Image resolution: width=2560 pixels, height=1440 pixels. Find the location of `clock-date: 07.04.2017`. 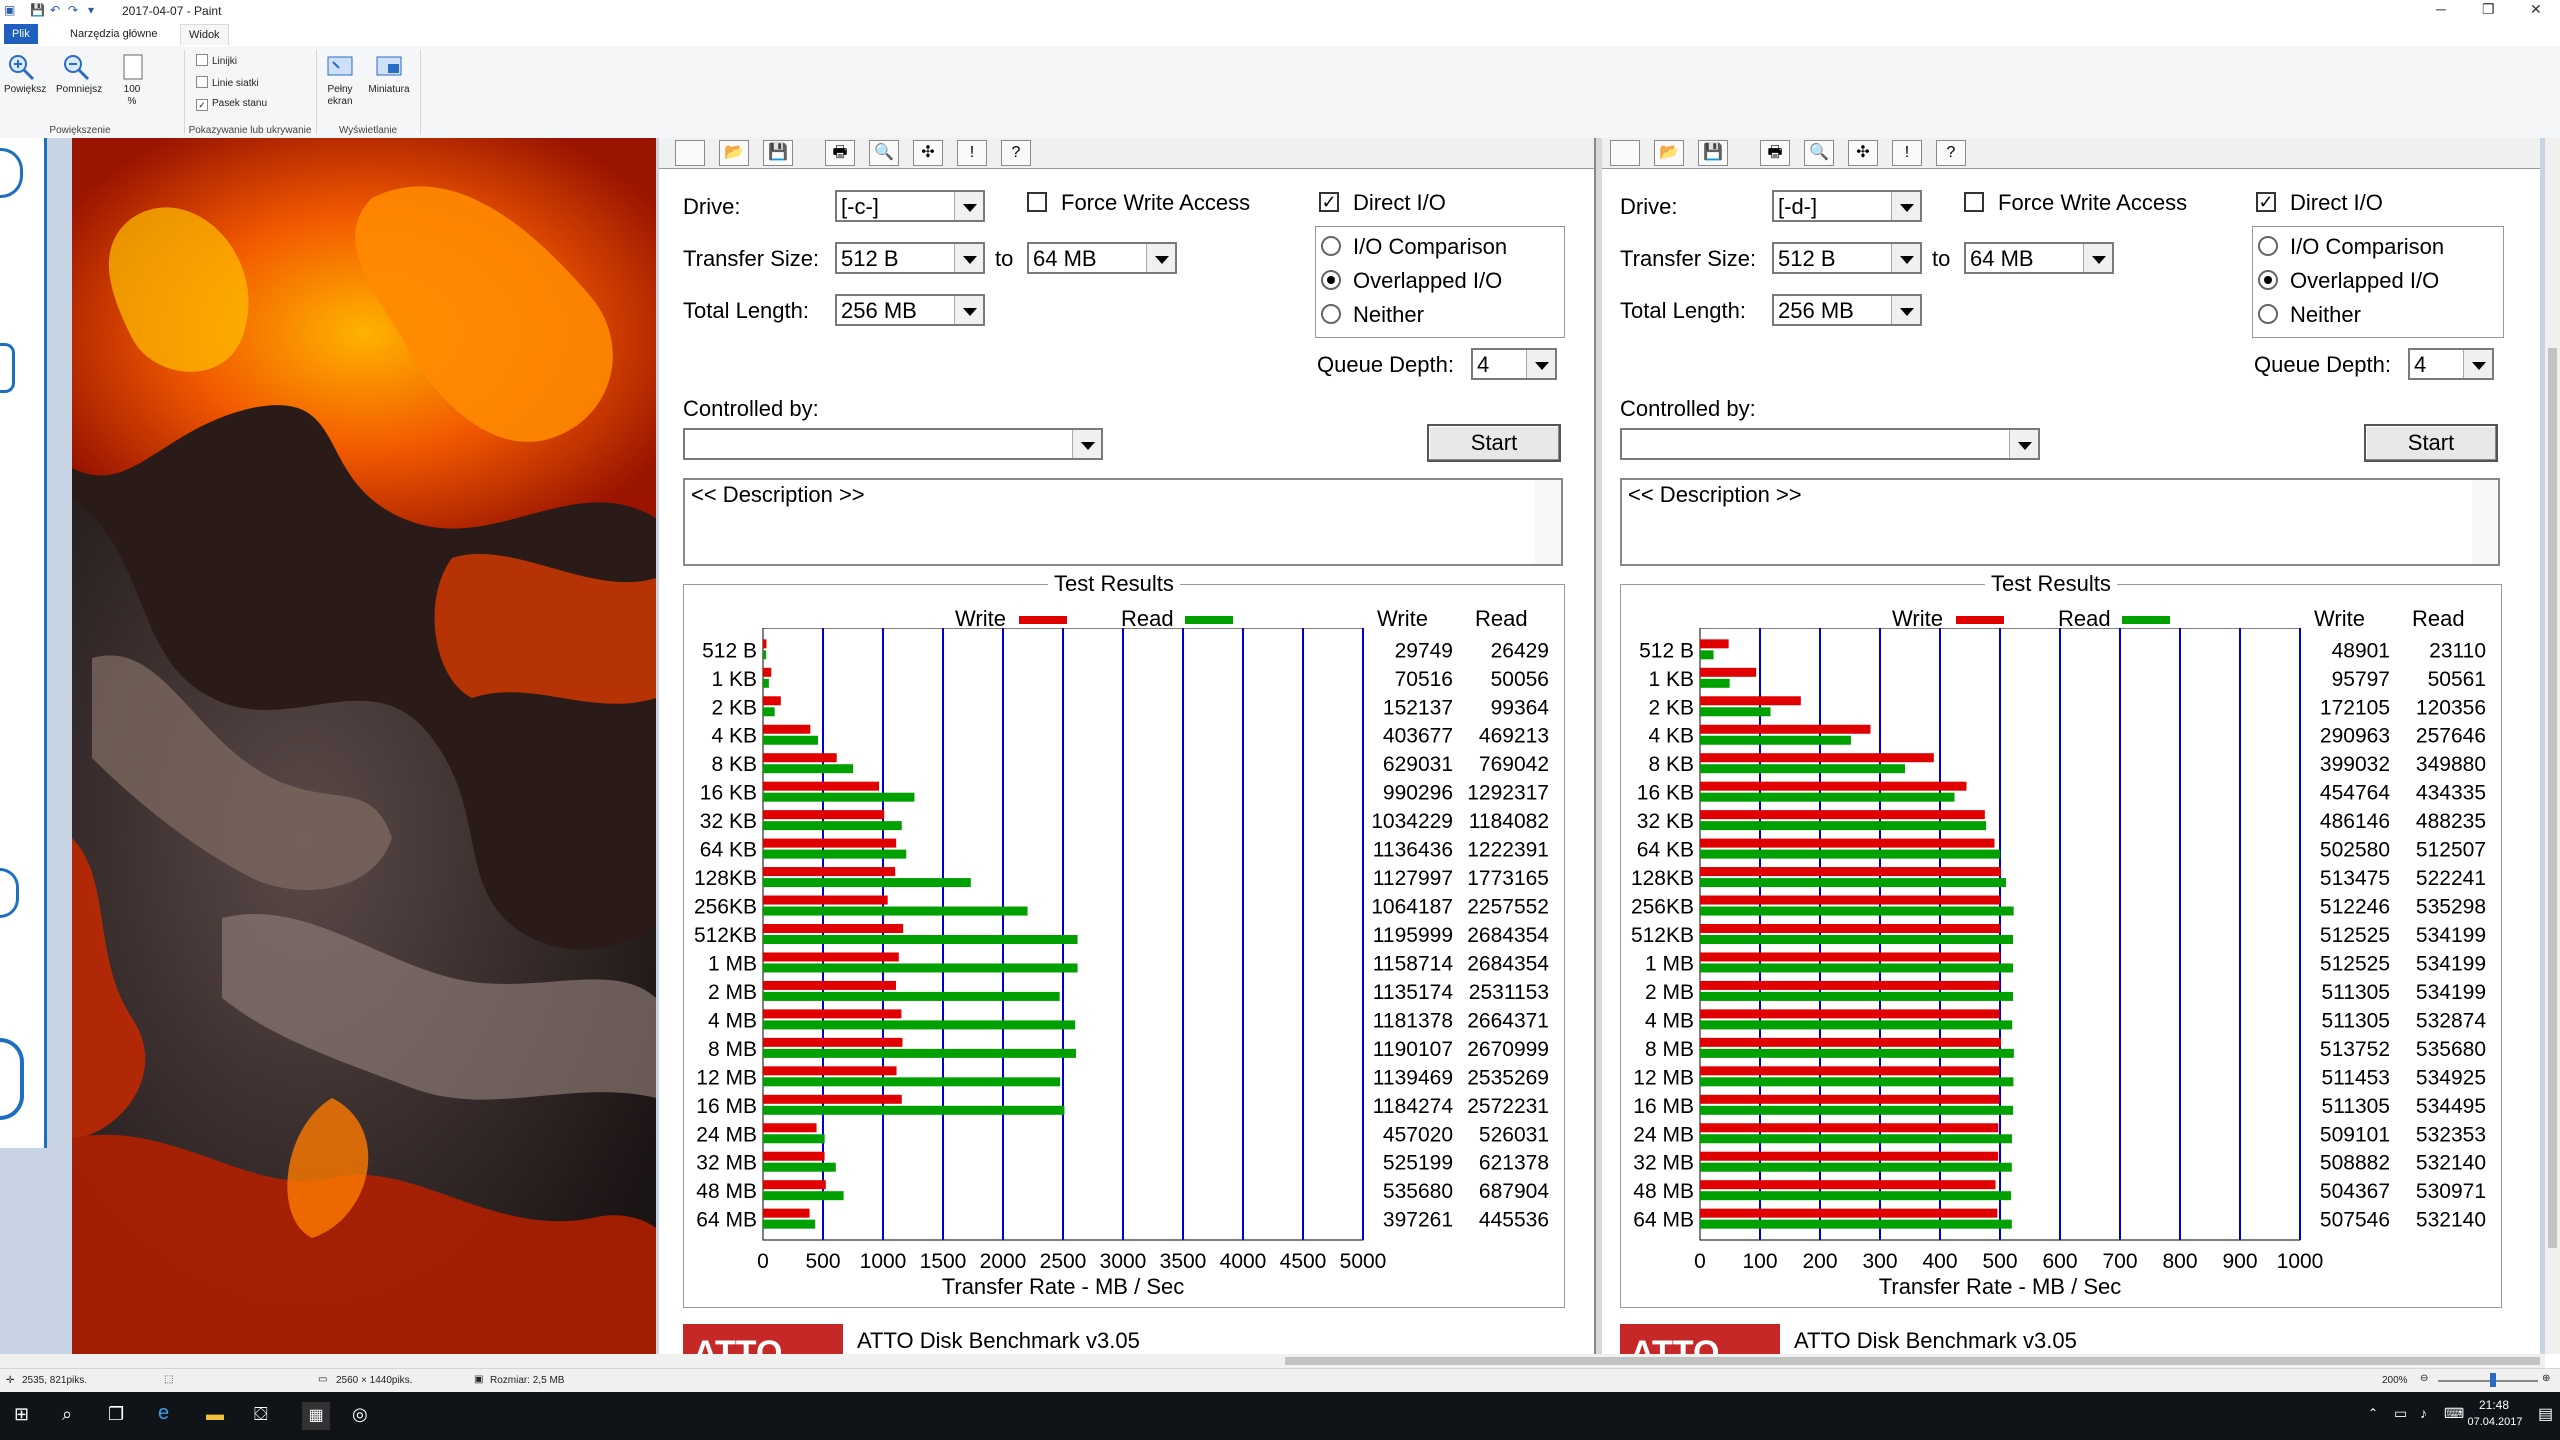

clock-date: 07.04.2017 is located at coordinates (2495, 1422).